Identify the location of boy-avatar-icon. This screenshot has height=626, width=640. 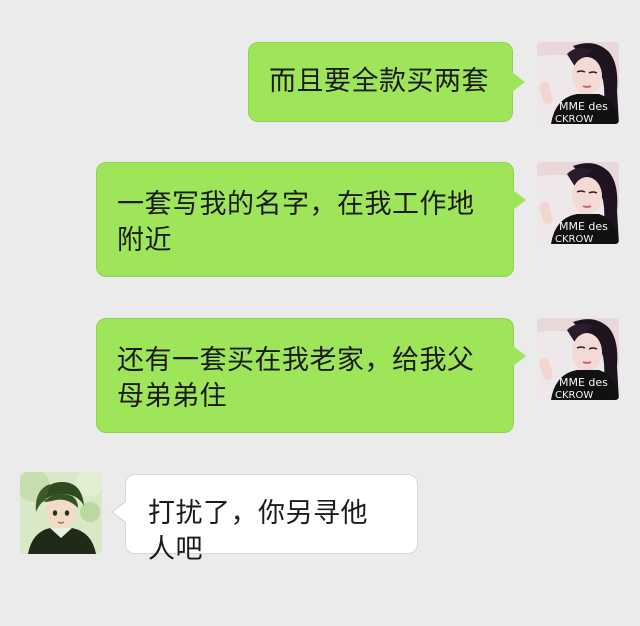
(61, 513).